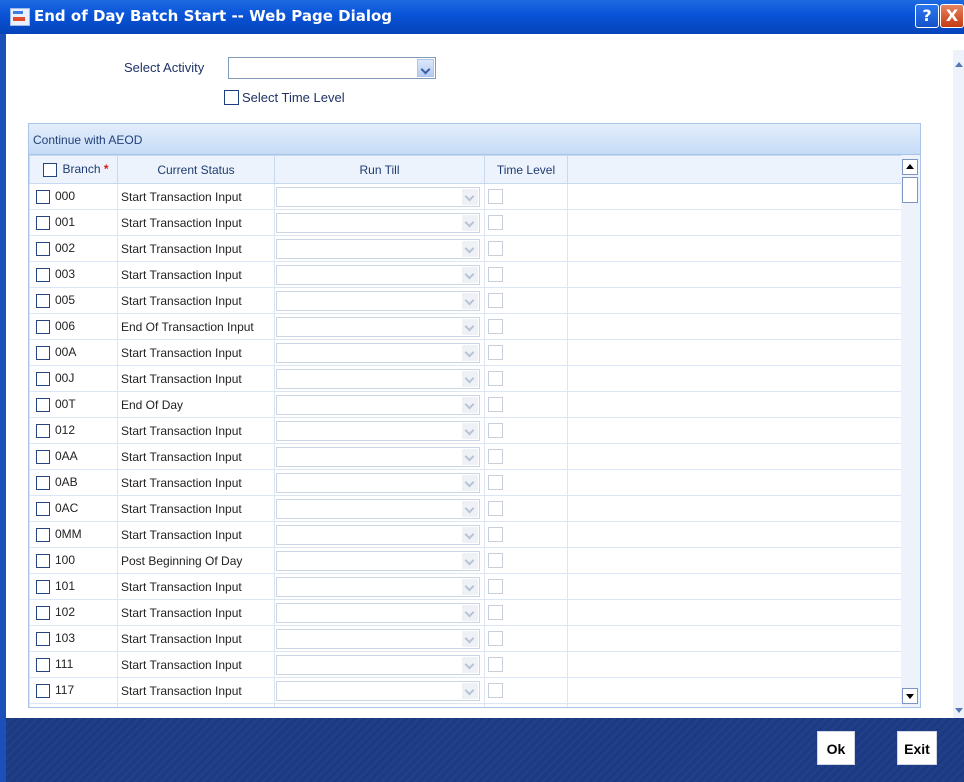 This screenshot has width=964, height=782. What do you see at coordinates (332, 68) in the screenshot?
I see `select-activity-dropdown` at bounding box center [332, 68].